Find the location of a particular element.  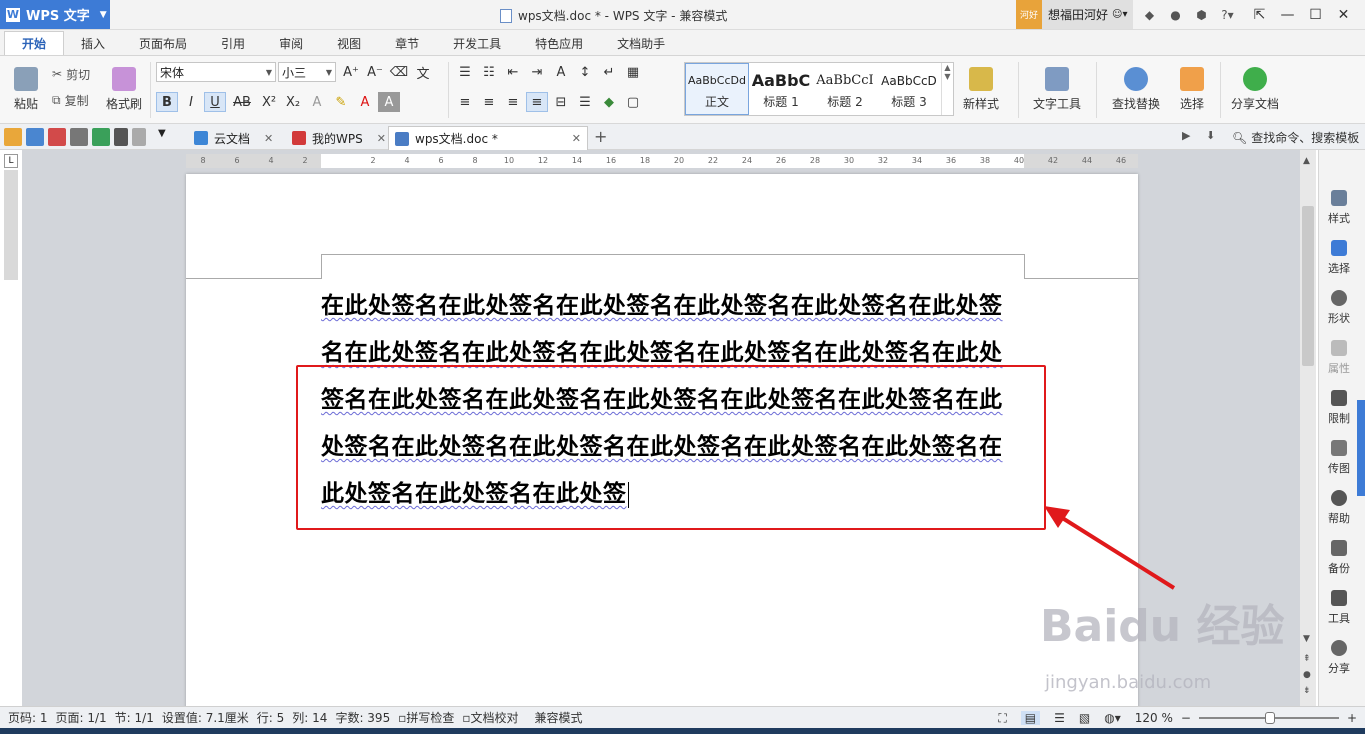

status-column: 列: 14 is located at coordinates (309, 717).